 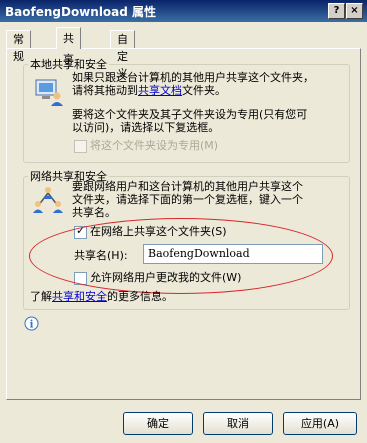 I want to click on share-on-network-checkbox, so click(x=80, y=231).